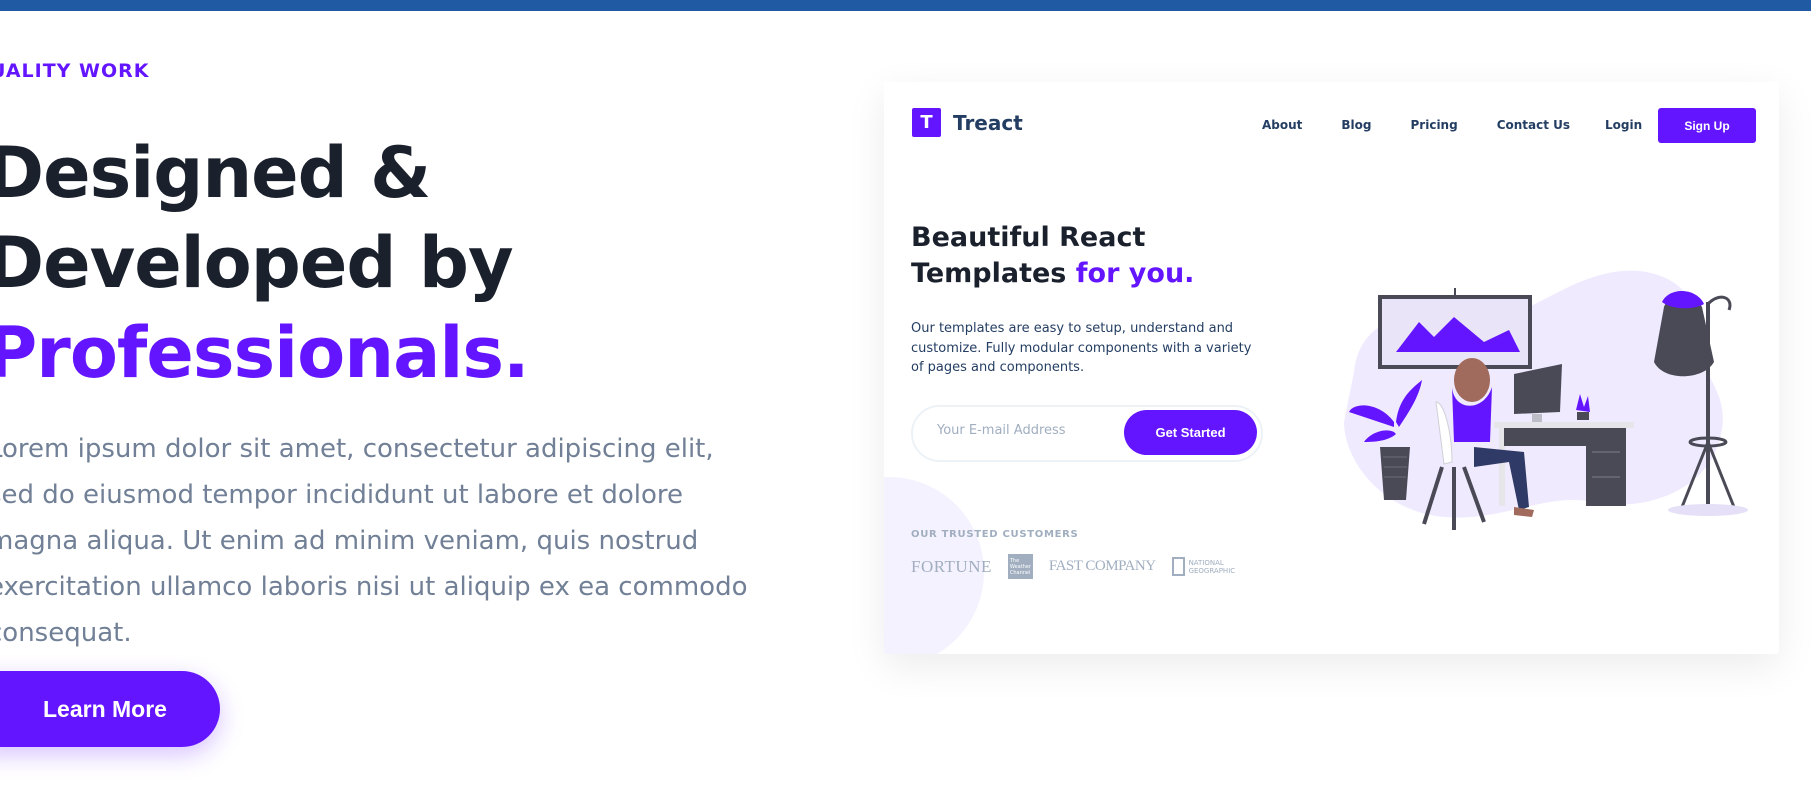 The height and width of the screenshot is (790, 1811). I want to click on headline-line-2: Developed by, so click(257, 263).